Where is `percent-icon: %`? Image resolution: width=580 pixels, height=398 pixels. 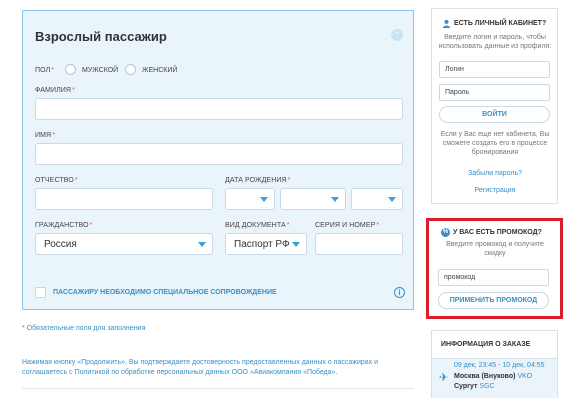
percent-icon: % is located at coordinates (445, 232).